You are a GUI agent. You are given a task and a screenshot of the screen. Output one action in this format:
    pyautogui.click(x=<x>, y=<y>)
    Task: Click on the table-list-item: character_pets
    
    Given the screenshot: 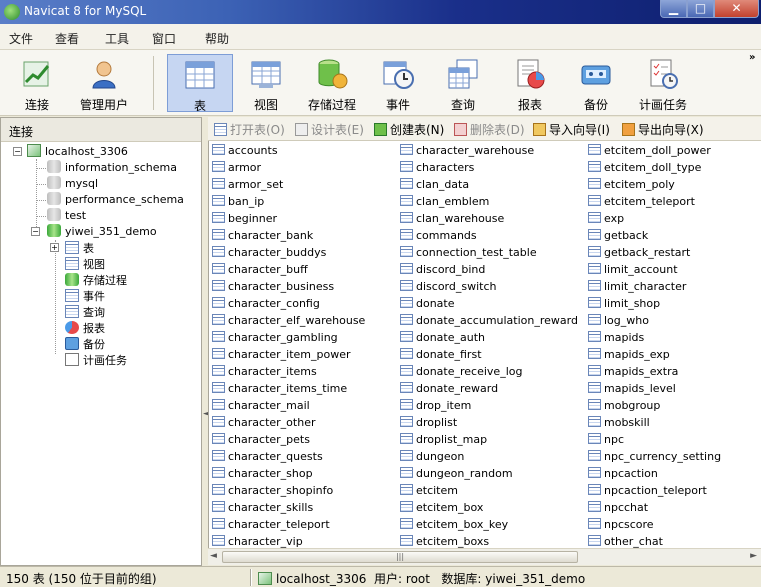 What is the action you would take?
    pyautogui.click(x=261, y=441)
    